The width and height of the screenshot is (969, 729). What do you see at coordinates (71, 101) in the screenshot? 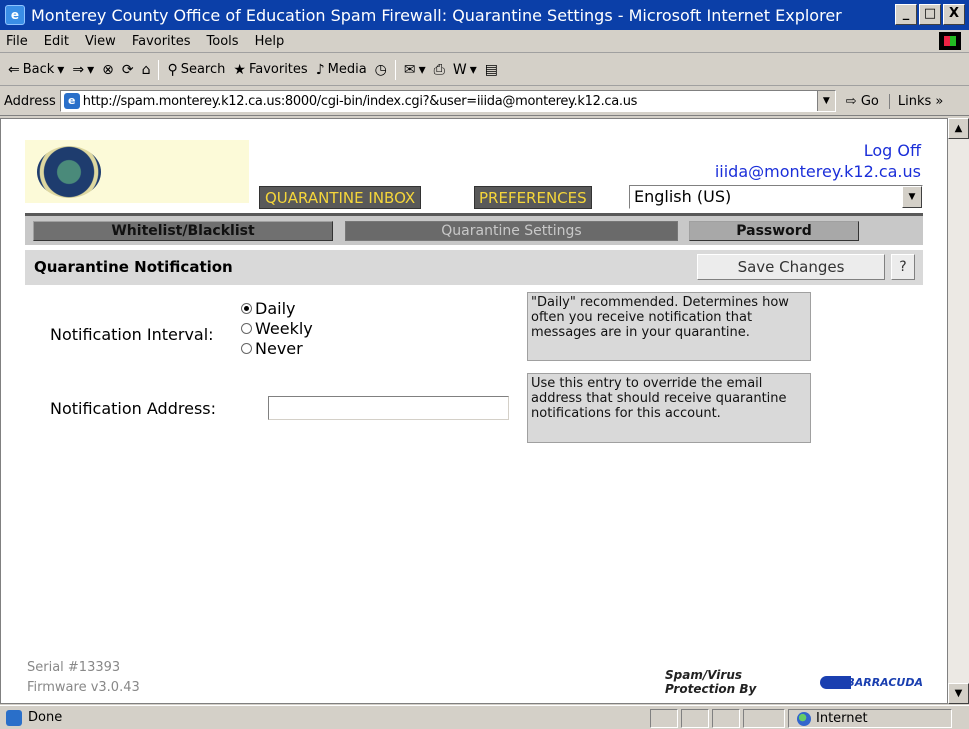
I see `page-icon: e` at bounding box center [71, 101].